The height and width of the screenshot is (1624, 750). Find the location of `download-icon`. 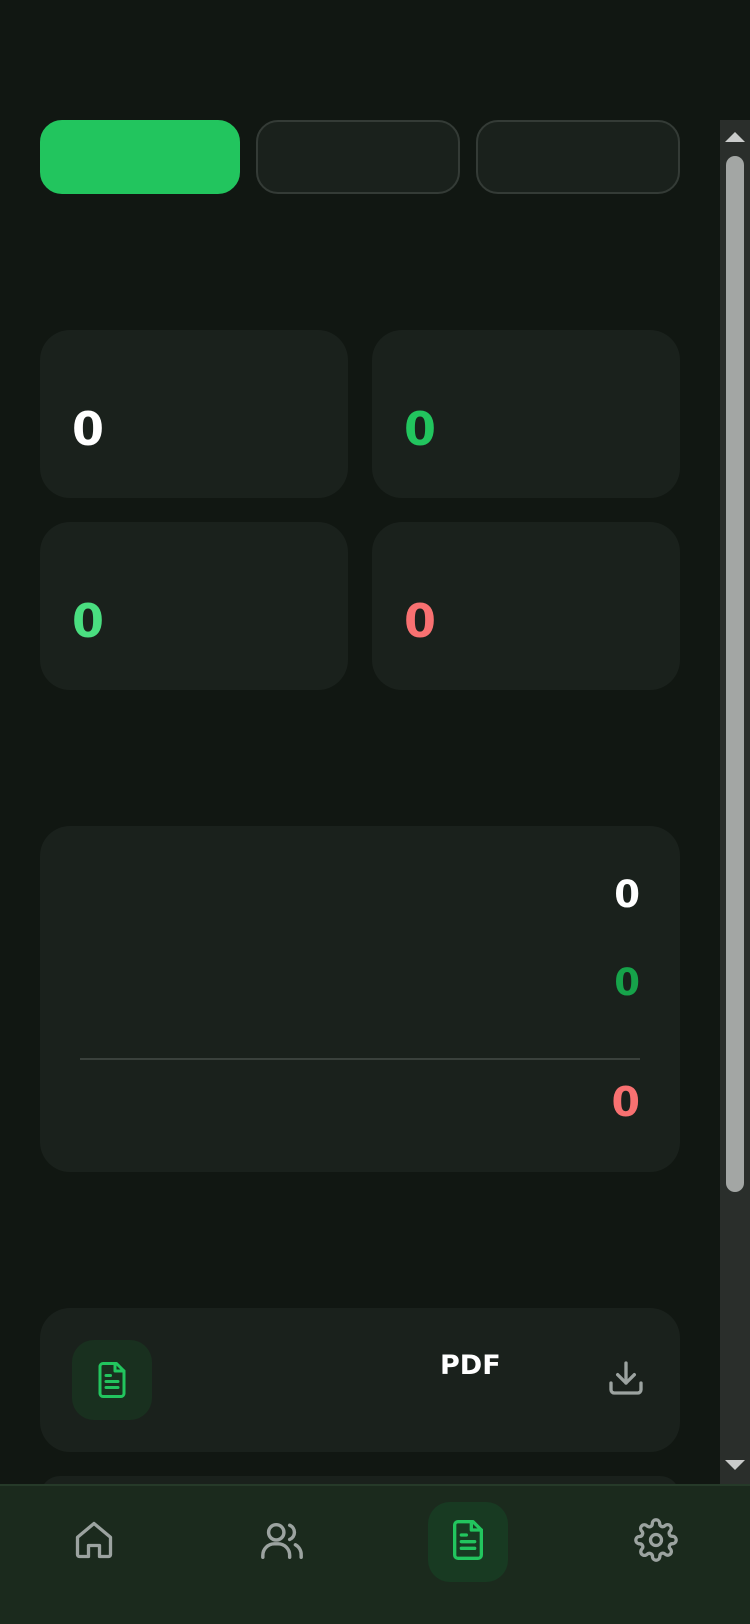

download-icon is located at coordinates (626, 1380).